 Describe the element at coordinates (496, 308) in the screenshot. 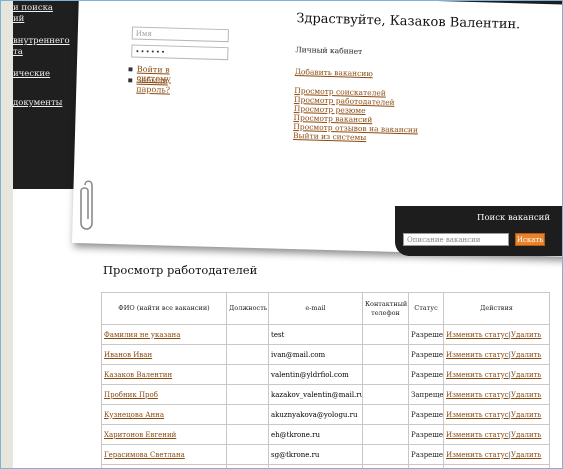

I see `column-header-actions: Действия` at that location.